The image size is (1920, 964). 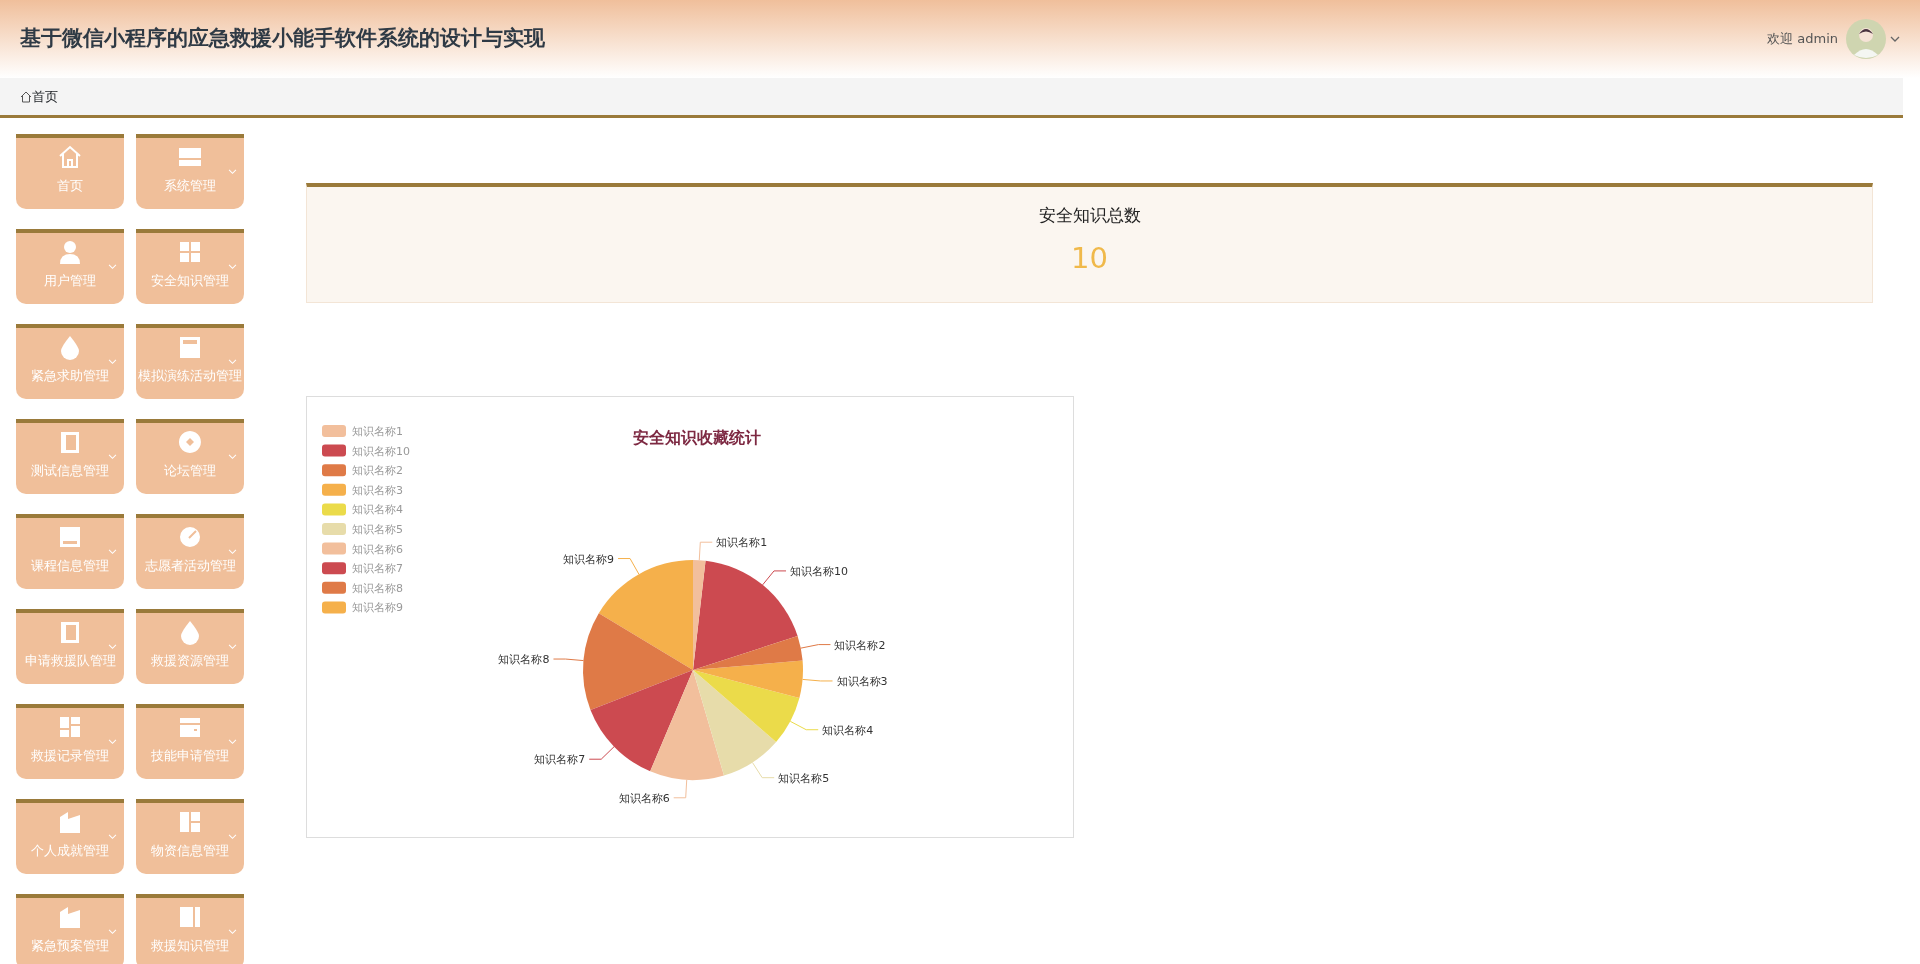 I want to click on slice-label: 知识名称1, so click(x=742, y=543).